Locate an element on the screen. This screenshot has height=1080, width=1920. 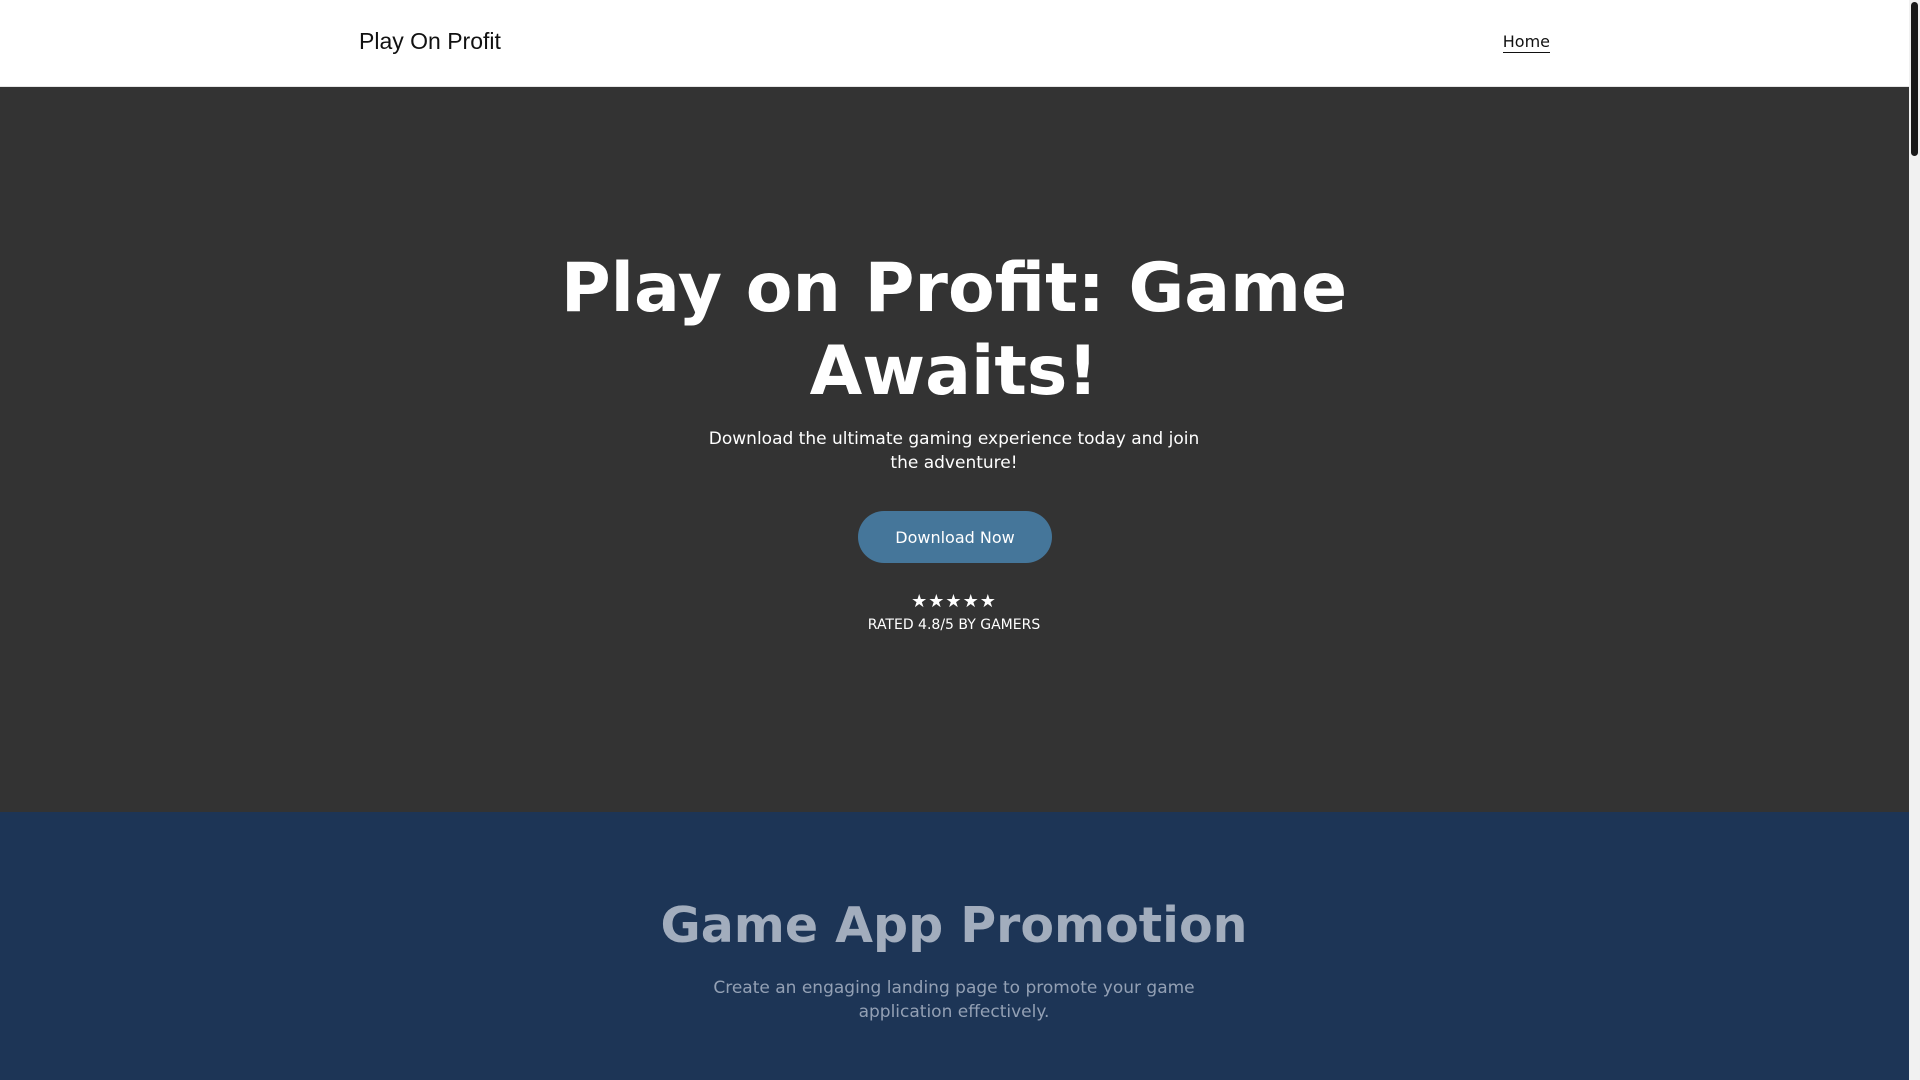
rating-text: RATED 4.8/5 BY GAMERS is located at coordinates (954, 625).